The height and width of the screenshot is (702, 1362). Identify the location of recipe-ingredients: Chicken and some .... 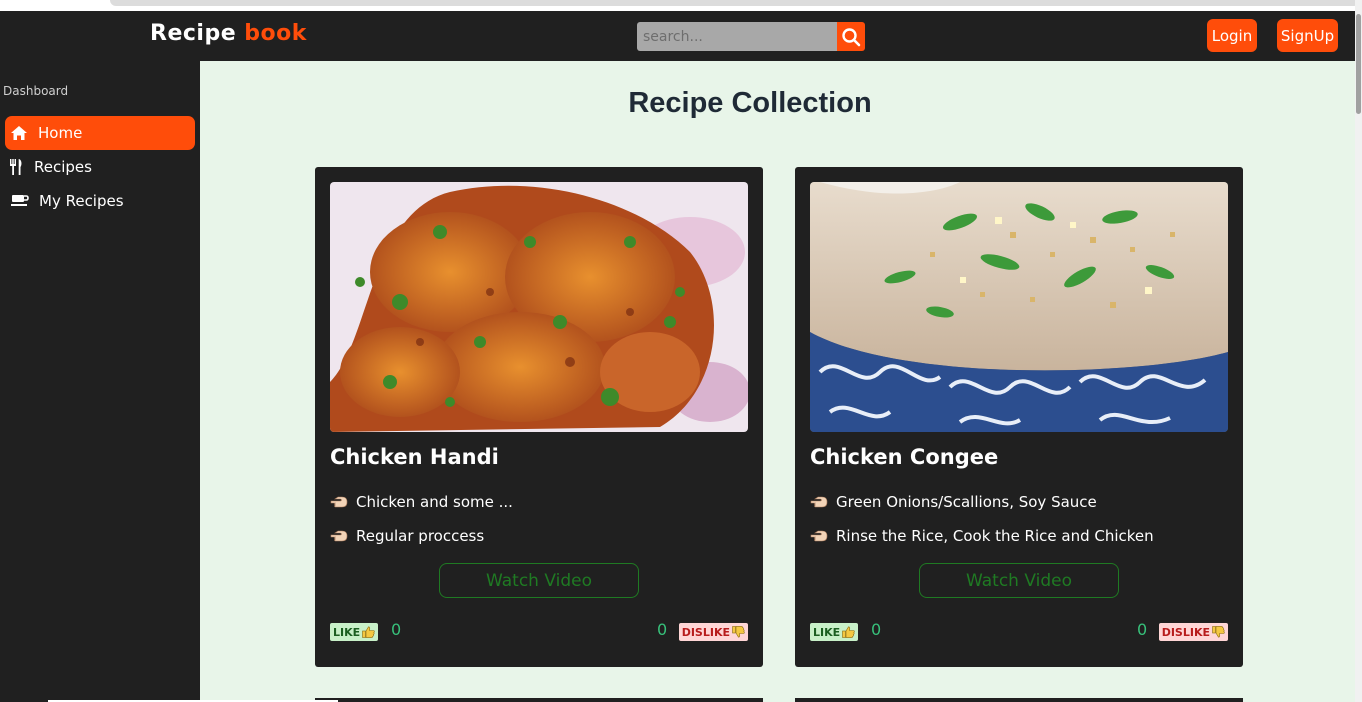
(421, 502).